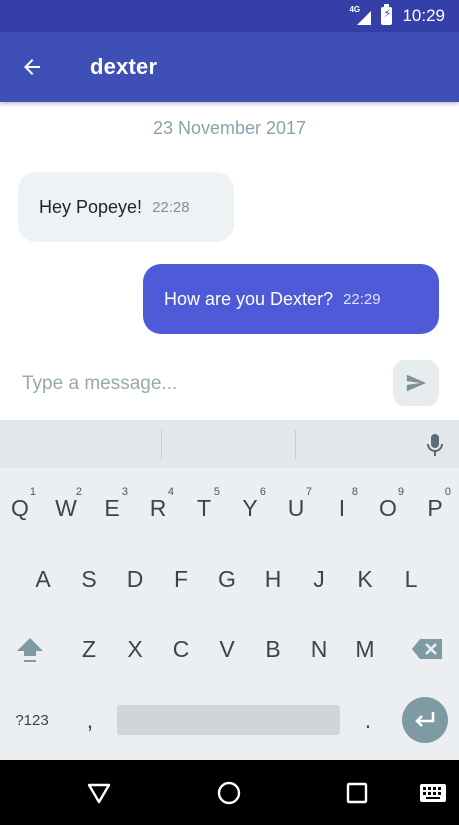 This screenshot has width=459, height=825. What do you see at coordinates (91, 206) in the screenshot?
I see `message-text: Hey Popeye!` at bounding box center [91, 206].